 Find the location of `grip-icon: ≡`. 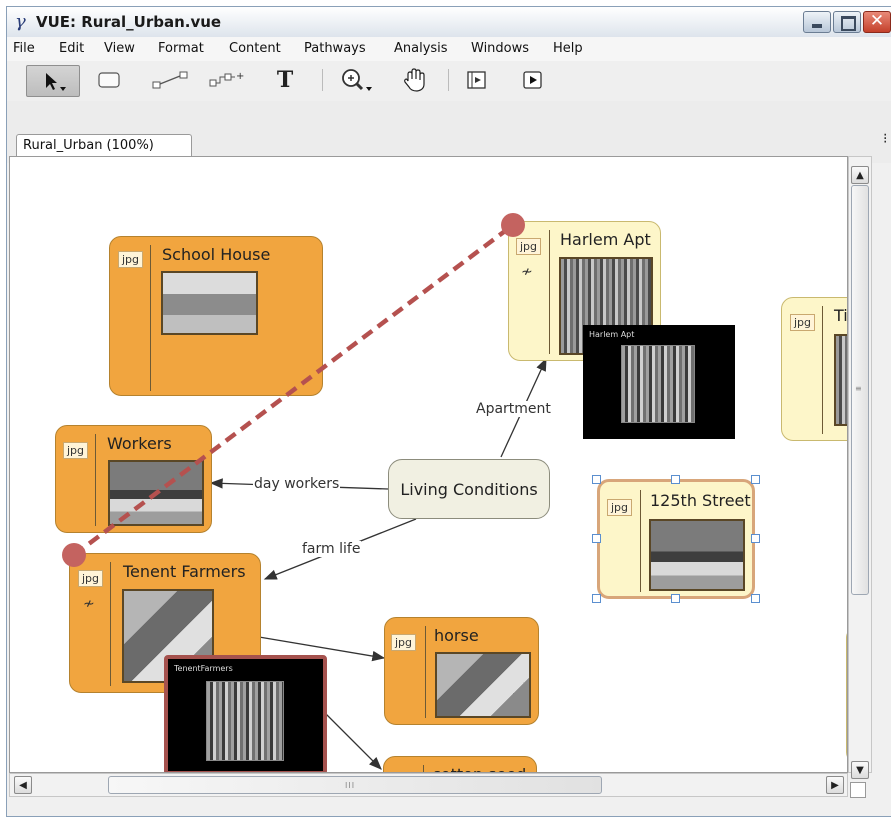

grip-icon: ≡ is located at coordinates (859, 388).